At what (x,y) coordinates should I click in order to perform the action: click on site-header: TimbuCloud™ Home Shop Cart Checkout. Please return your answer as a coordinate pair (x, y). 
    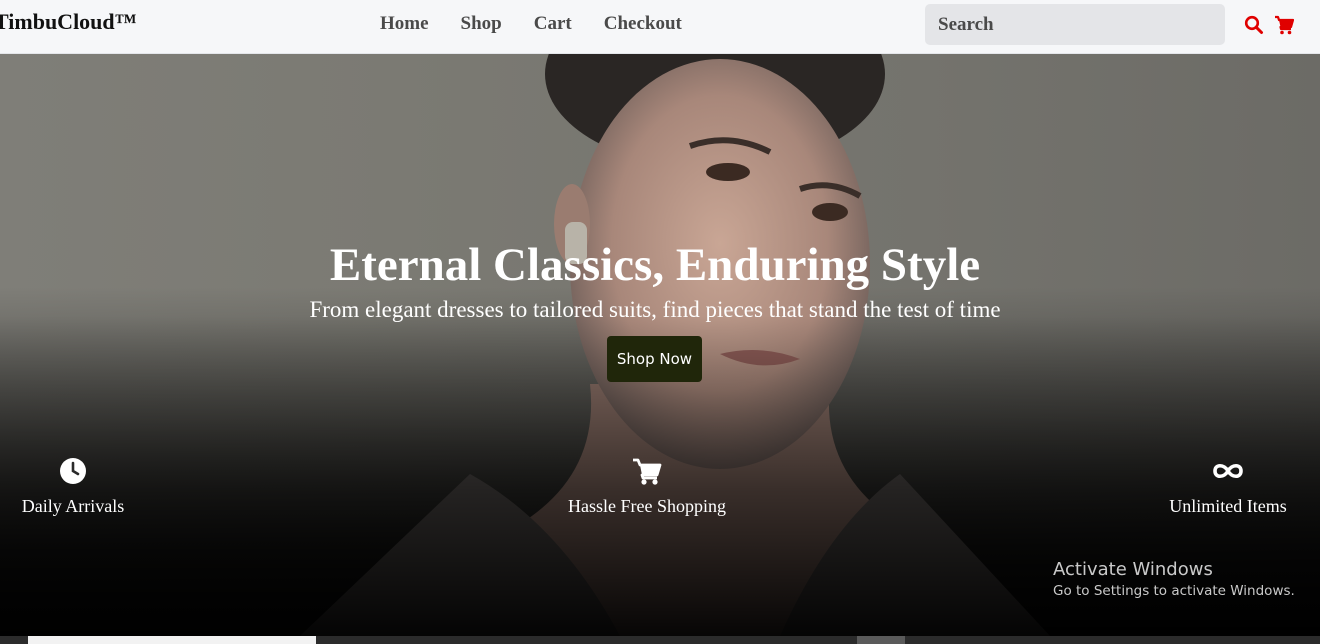
    Looking at the image, I should click on (660, 27).